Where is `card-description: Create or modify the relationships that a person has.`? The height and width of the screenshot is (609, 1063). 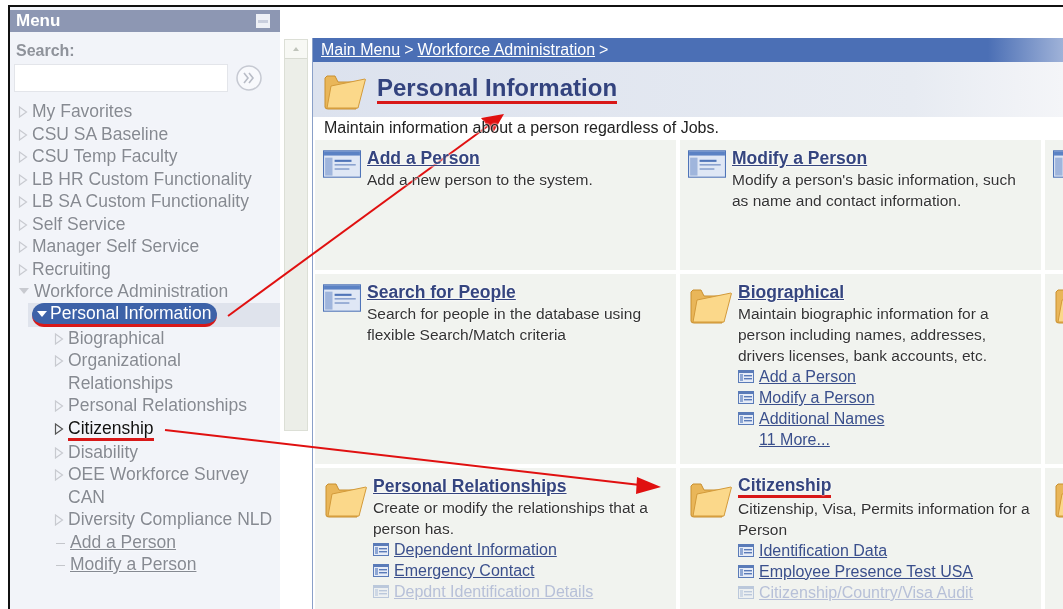 card-description: Create or modify the relationships that a person has. is located at coordinates (511, 518).